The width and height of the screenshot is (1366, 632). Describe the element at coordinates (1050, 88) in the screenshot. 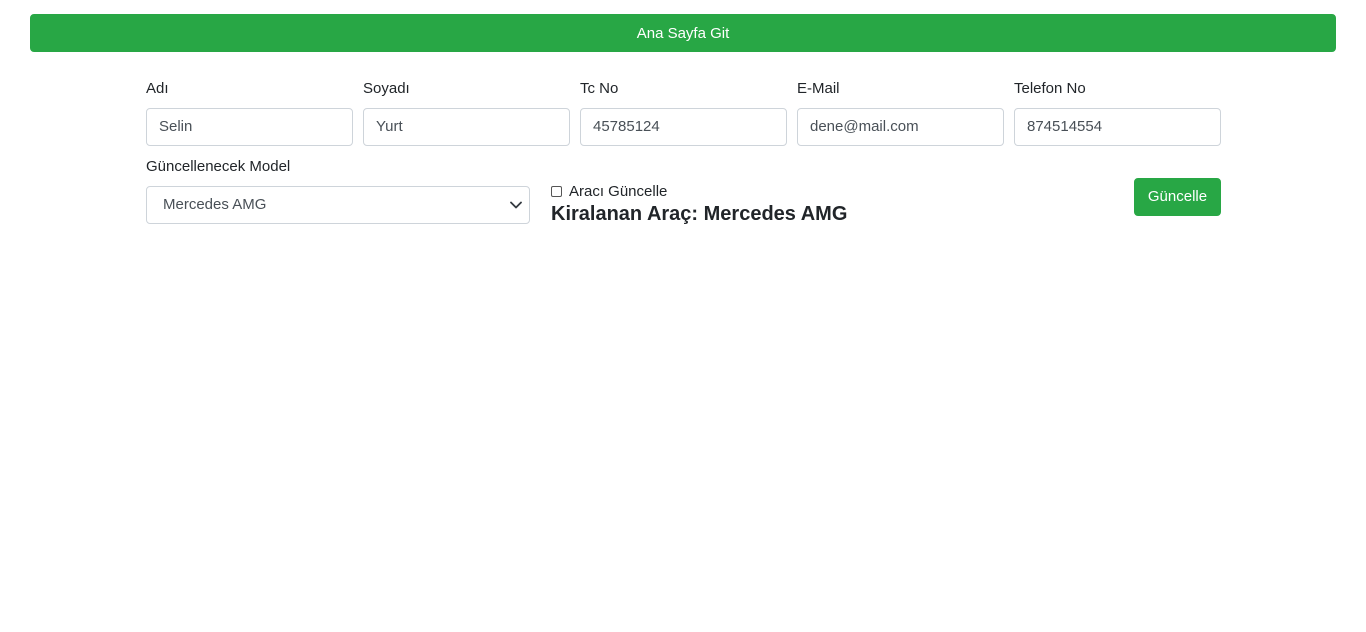

I see `phone-label: Telefon No` at that location.